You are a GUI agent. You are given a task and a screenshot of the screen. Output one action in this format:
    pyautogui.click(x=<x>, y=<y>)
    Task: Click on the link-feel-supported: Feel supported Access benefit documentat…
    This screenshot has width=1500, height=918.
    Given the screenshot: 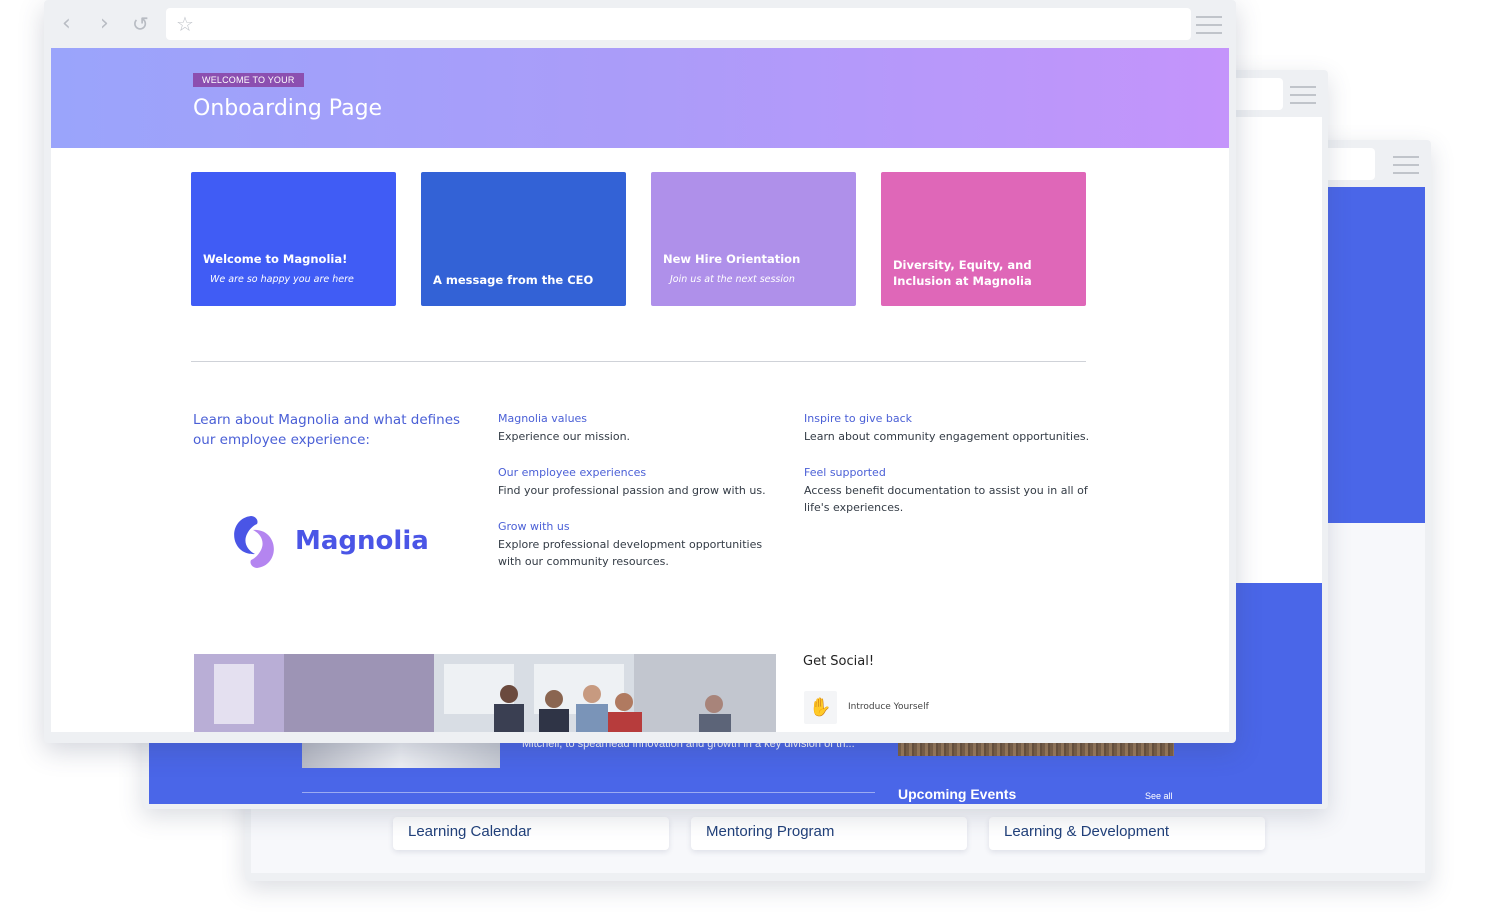 What is the action you would take?
    pyautogui.click(x=949, y=490)
    